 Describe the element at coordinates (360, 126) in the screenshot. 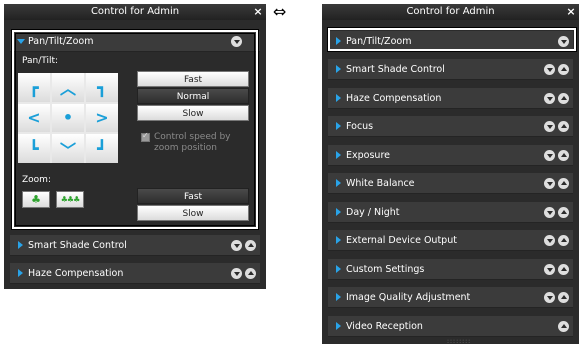

I see `section-label: Focus` at that location.